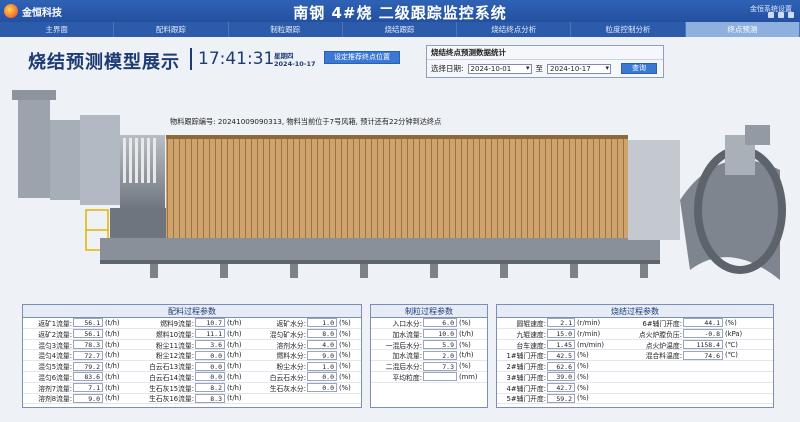 This screenshot has width=800, height=422. Describe the element at coordinates (400, 11) in the screenshot. I see `top-bar: 金恒科技 南钢 4#烧 二级跟踪监控系统 金恒系统设置` at that location.